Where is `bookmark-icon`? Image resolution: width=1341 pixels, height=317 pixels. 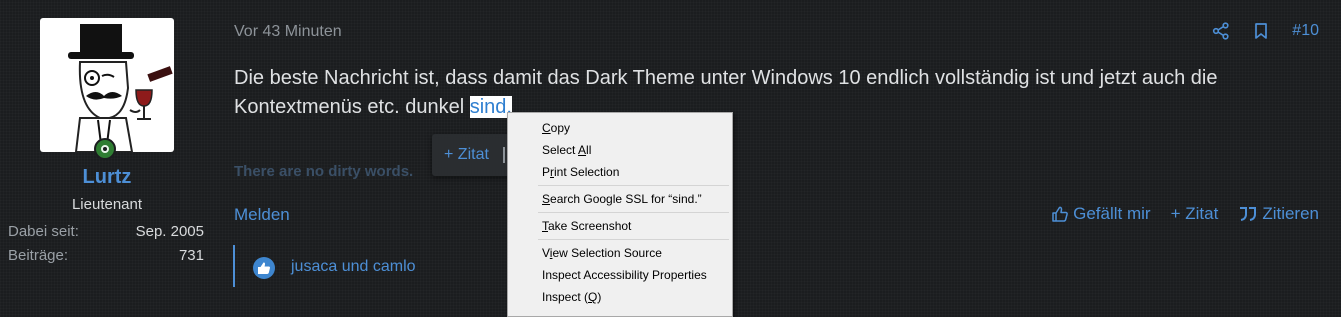
bookmark-icon is located at coordinates (1261, 31).